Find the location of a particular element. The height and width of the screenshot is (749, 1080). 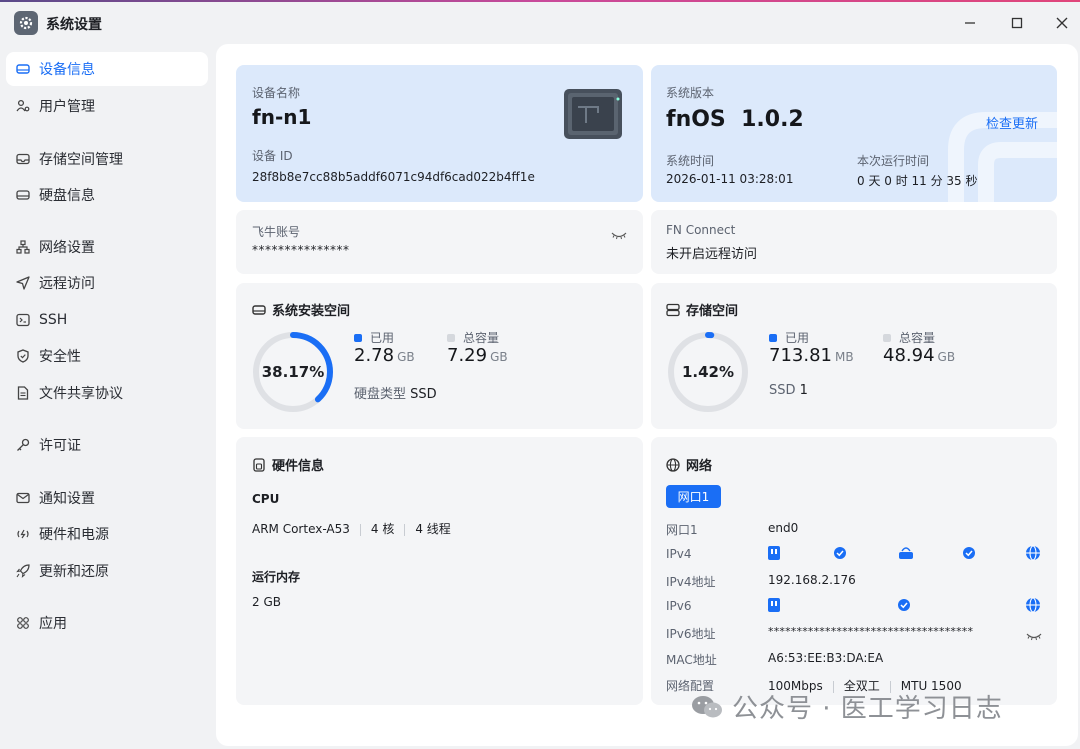

storage-percent: 1.42% is located at coordinates (708, 372).